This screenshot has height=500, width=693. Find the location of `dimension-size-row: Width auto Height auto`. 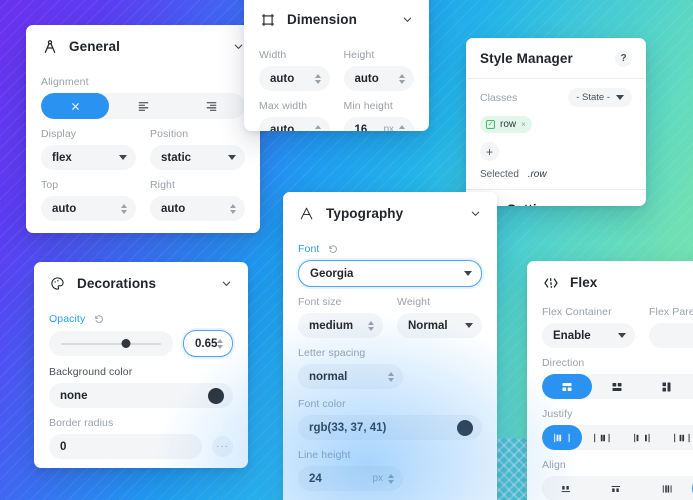

dimension-size-row: Width auto Height auto is located at coordinates (336, 65).